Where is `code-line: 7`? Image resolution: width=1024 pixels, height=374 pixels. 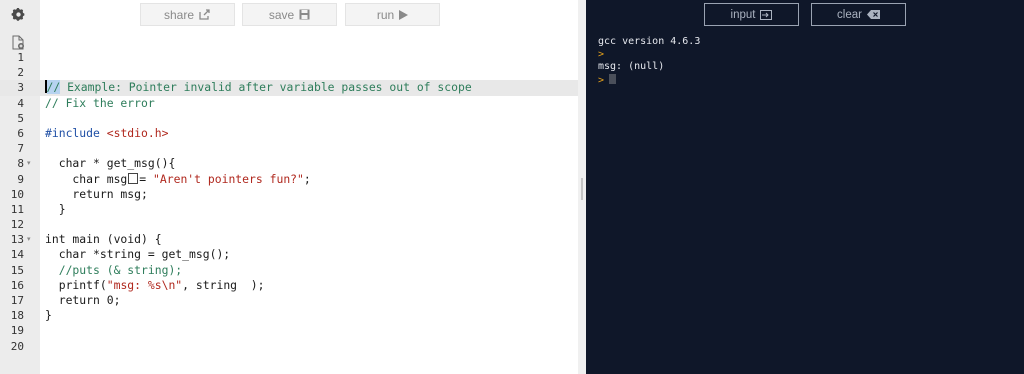
code-line: 7 is located at coordinates (289, 148).